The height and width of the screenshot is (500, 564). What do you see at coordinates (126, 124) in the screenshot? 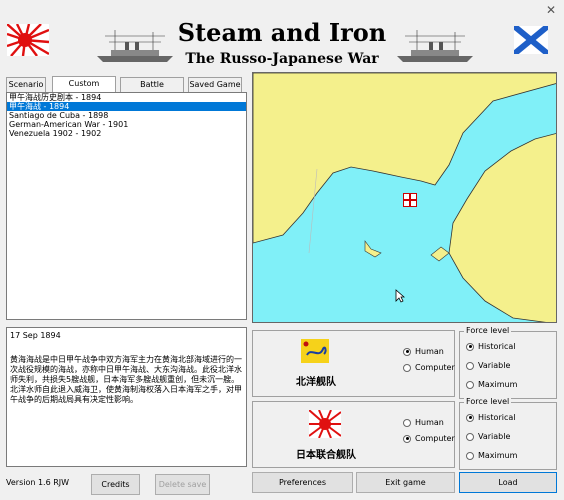
I see `scenario-item: German-American War - 1901` at bounding box center [126, 124].